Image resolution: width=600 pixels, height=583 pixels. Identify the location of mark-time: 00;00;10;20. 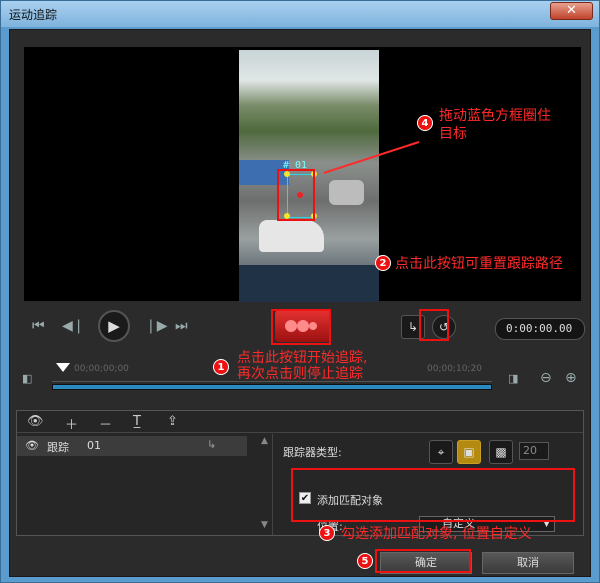
(454, 369).